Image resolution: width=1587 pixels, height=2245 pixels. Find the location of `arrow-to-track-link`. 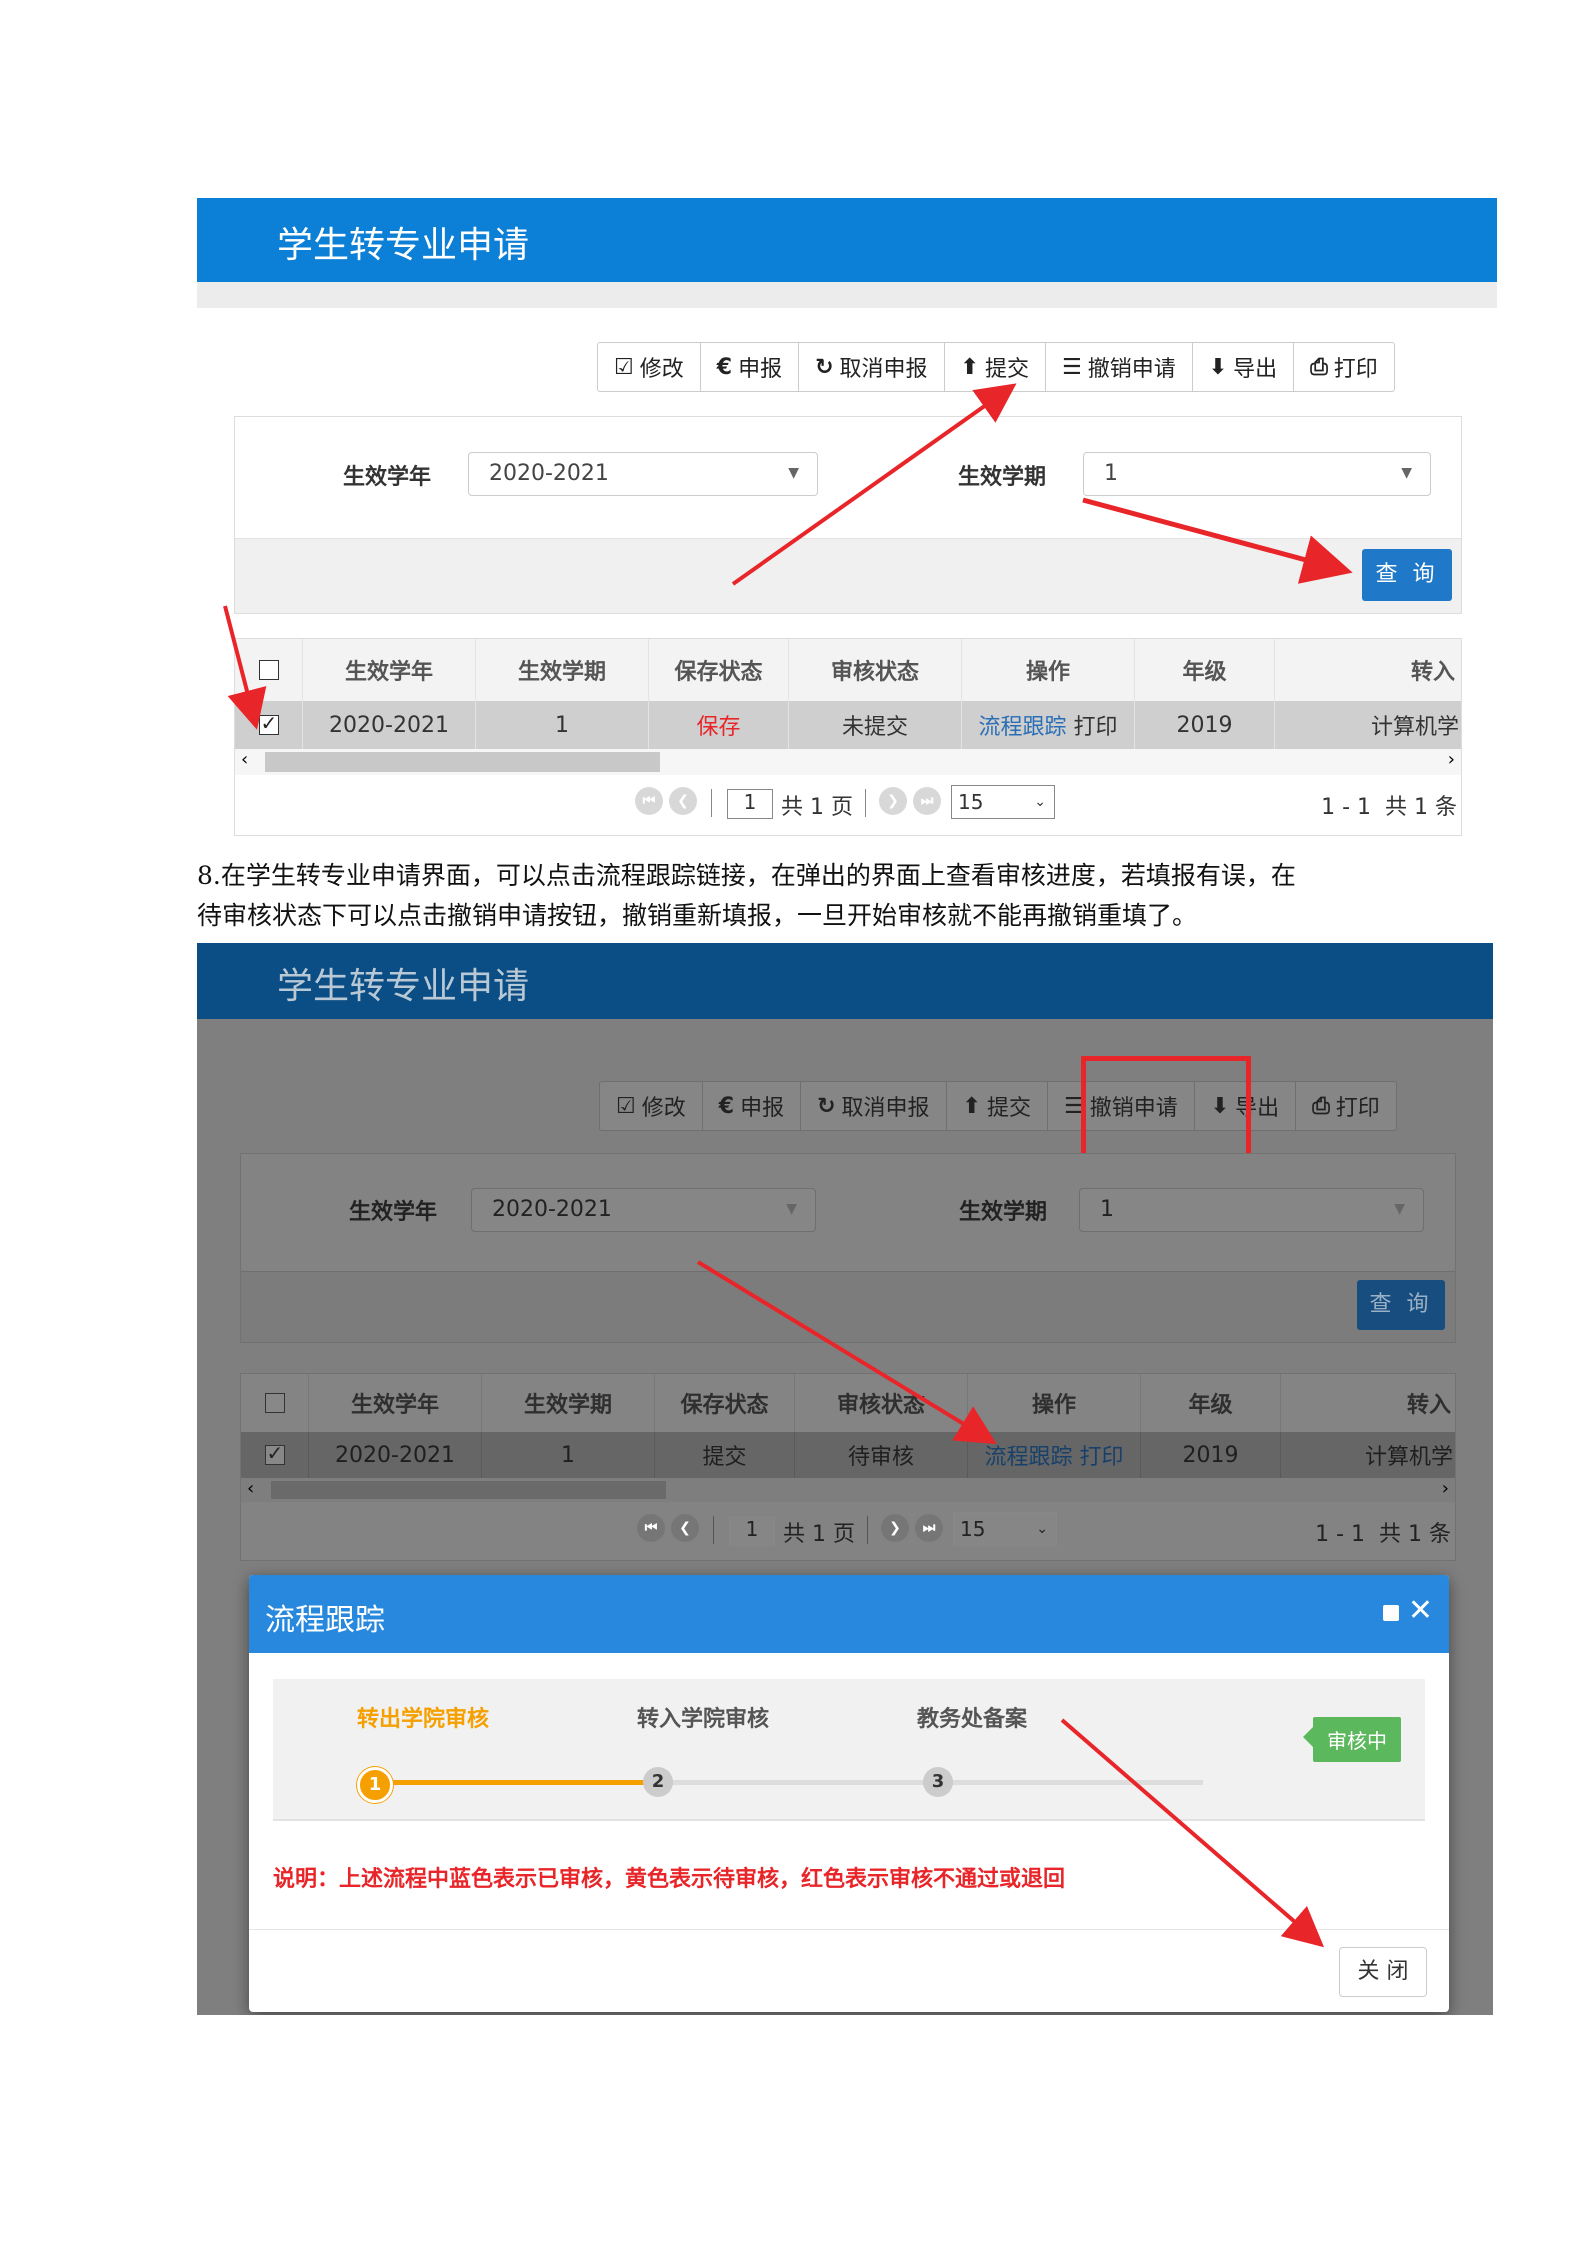

arrow-to-track-link is located at coordinates (846, 1352).